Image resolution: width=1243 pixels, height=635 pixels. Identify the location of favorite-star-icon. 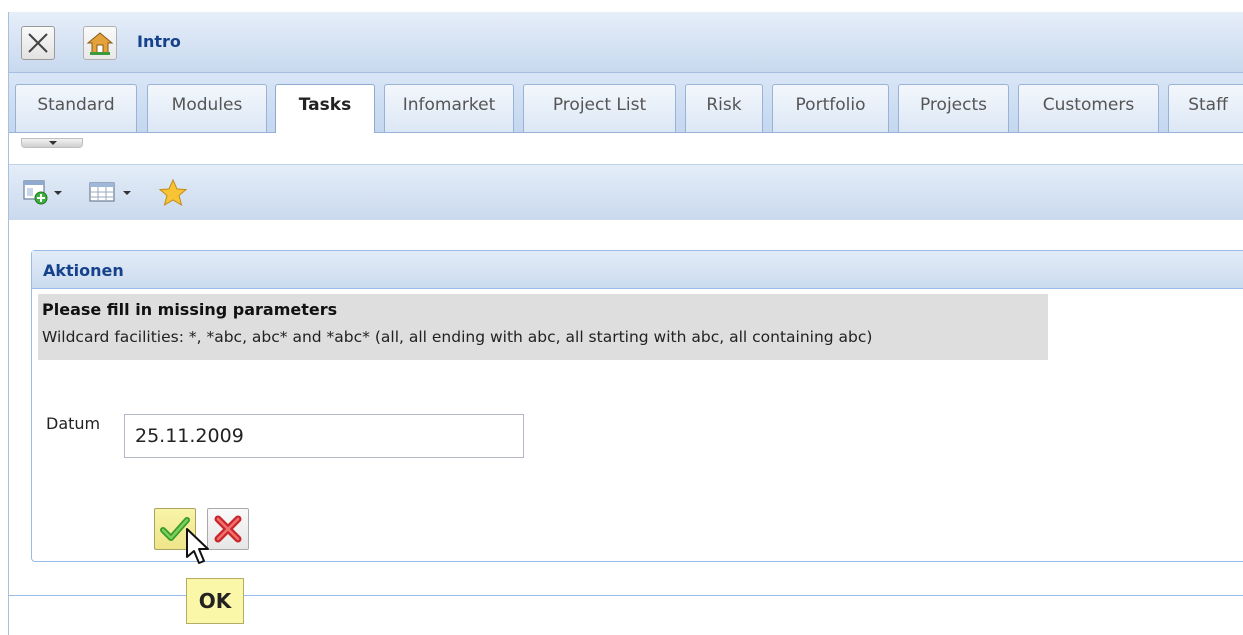
(173, 192).